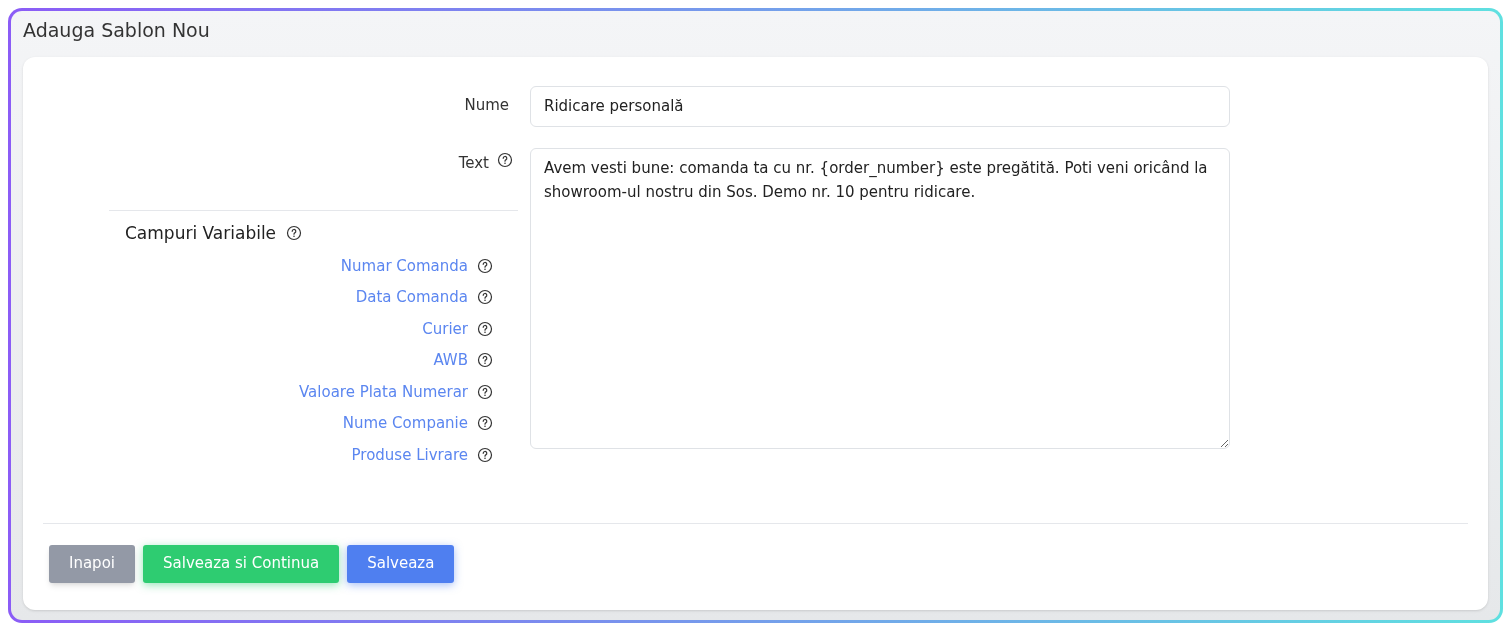 Image resolution: width=1511 pixels, height=631 pixels. I want to click on action-button: Salveaza si Continua, so click(241, 563).